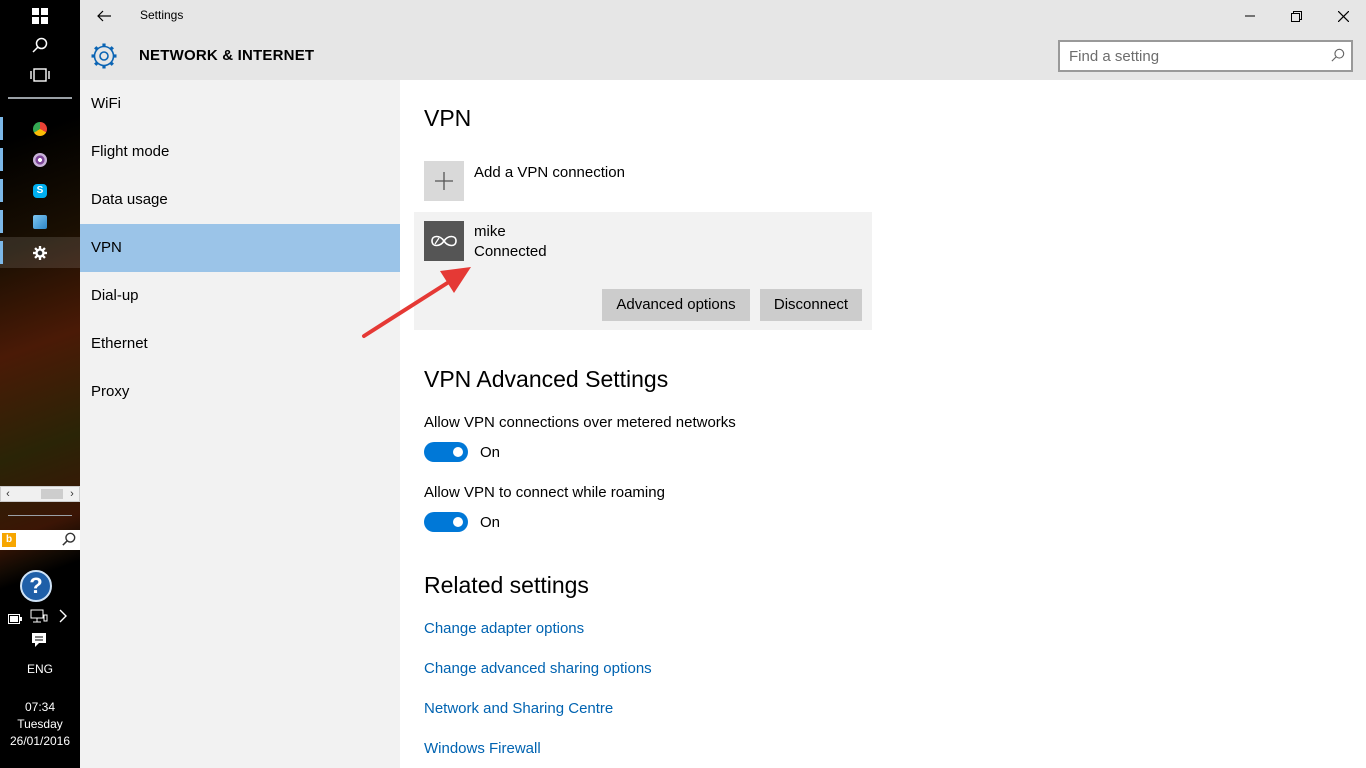 The height and width of the screenshot is (768, 1366). I want to click on taskbar-app-tor, so click(40, 159).